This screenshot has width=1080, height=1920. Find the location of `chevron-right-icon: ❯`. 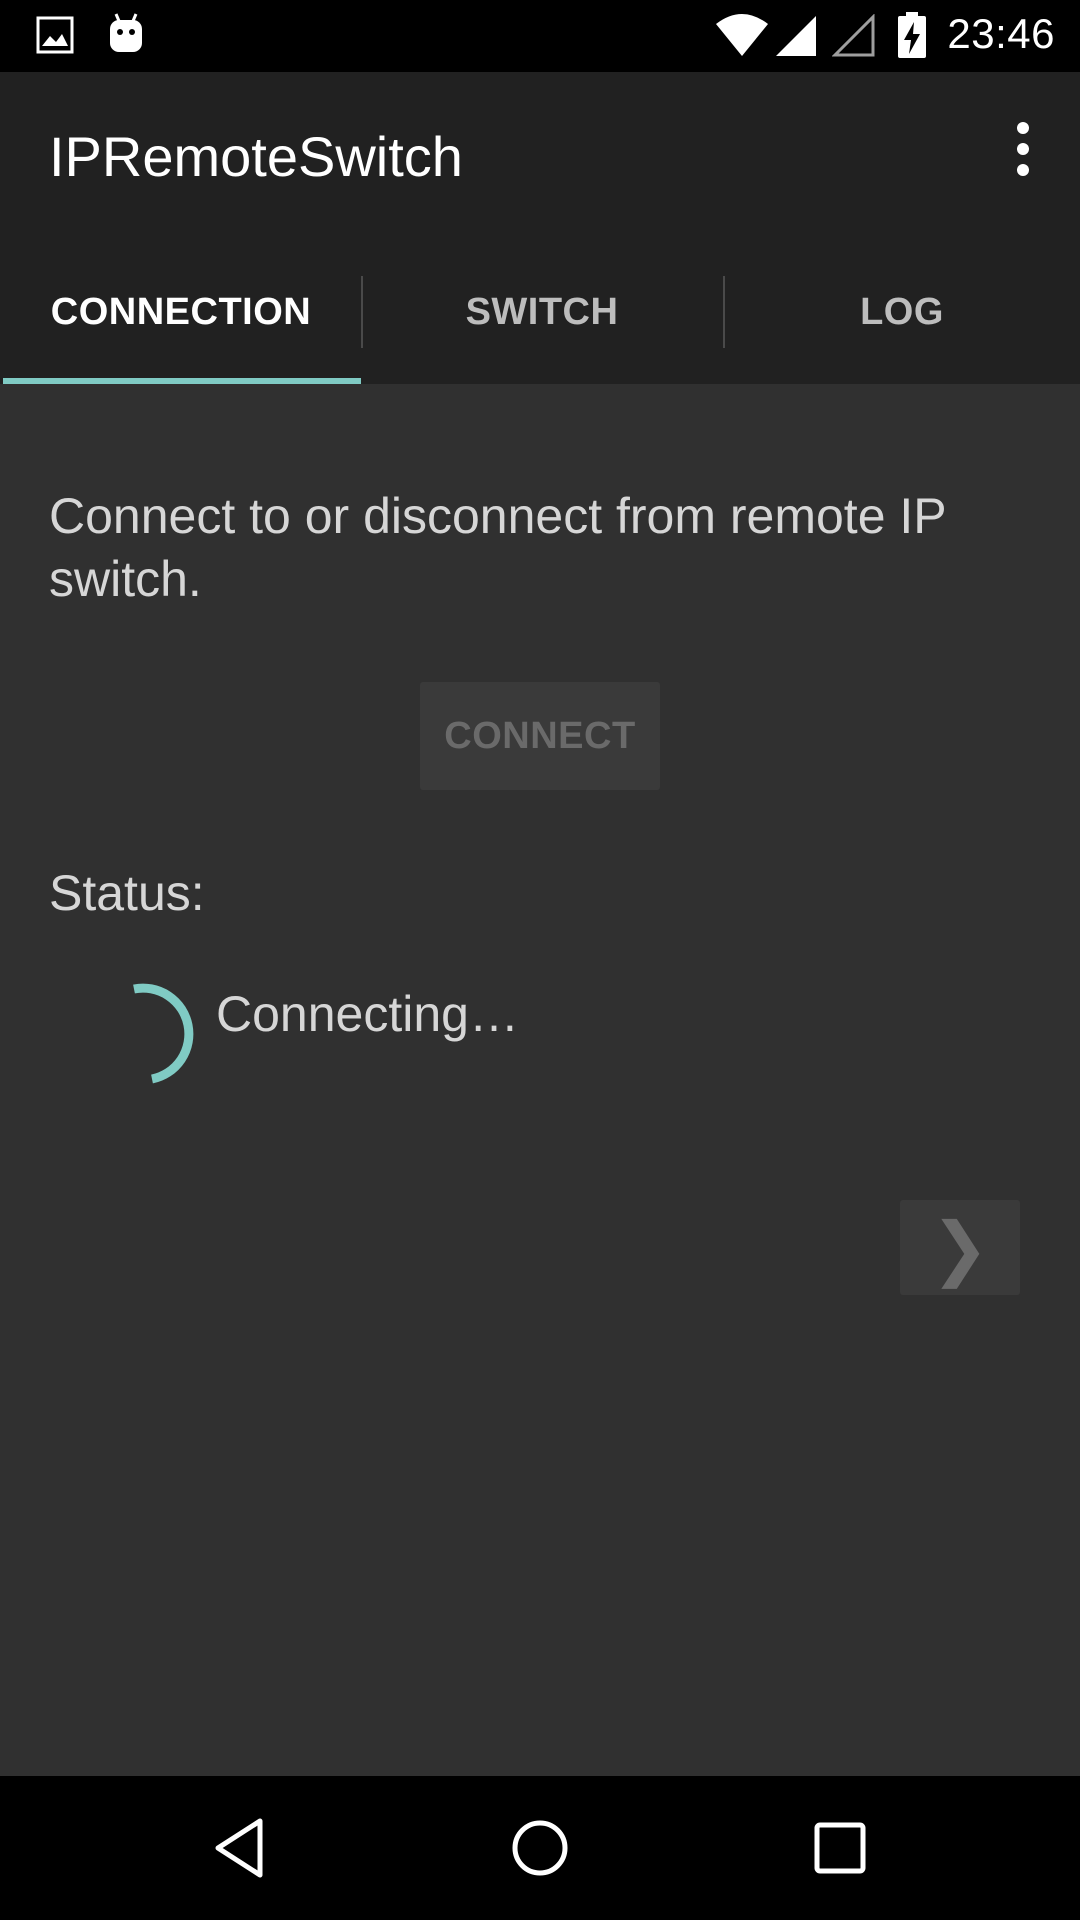

chevron-right-icon: ❯ is located at coordinates (960, 1247).